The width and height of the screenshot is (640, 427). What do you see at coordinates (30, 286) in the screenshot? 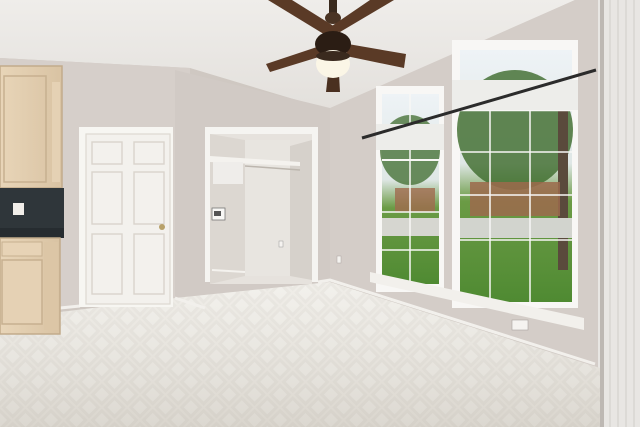
I see `lower-cabinet` at bounding box center [30, 286].